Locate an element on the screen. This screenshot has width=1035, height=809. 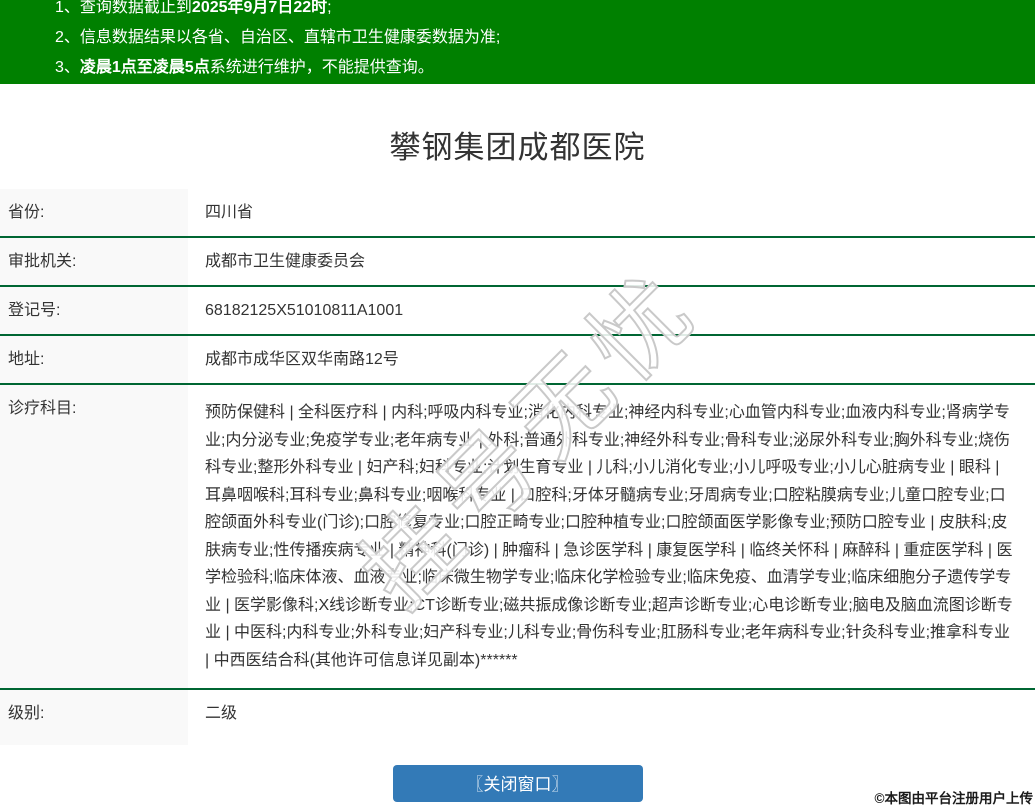
row-value-address: 成都市成华区双华南路12号 is located at coordinates (611, 359).